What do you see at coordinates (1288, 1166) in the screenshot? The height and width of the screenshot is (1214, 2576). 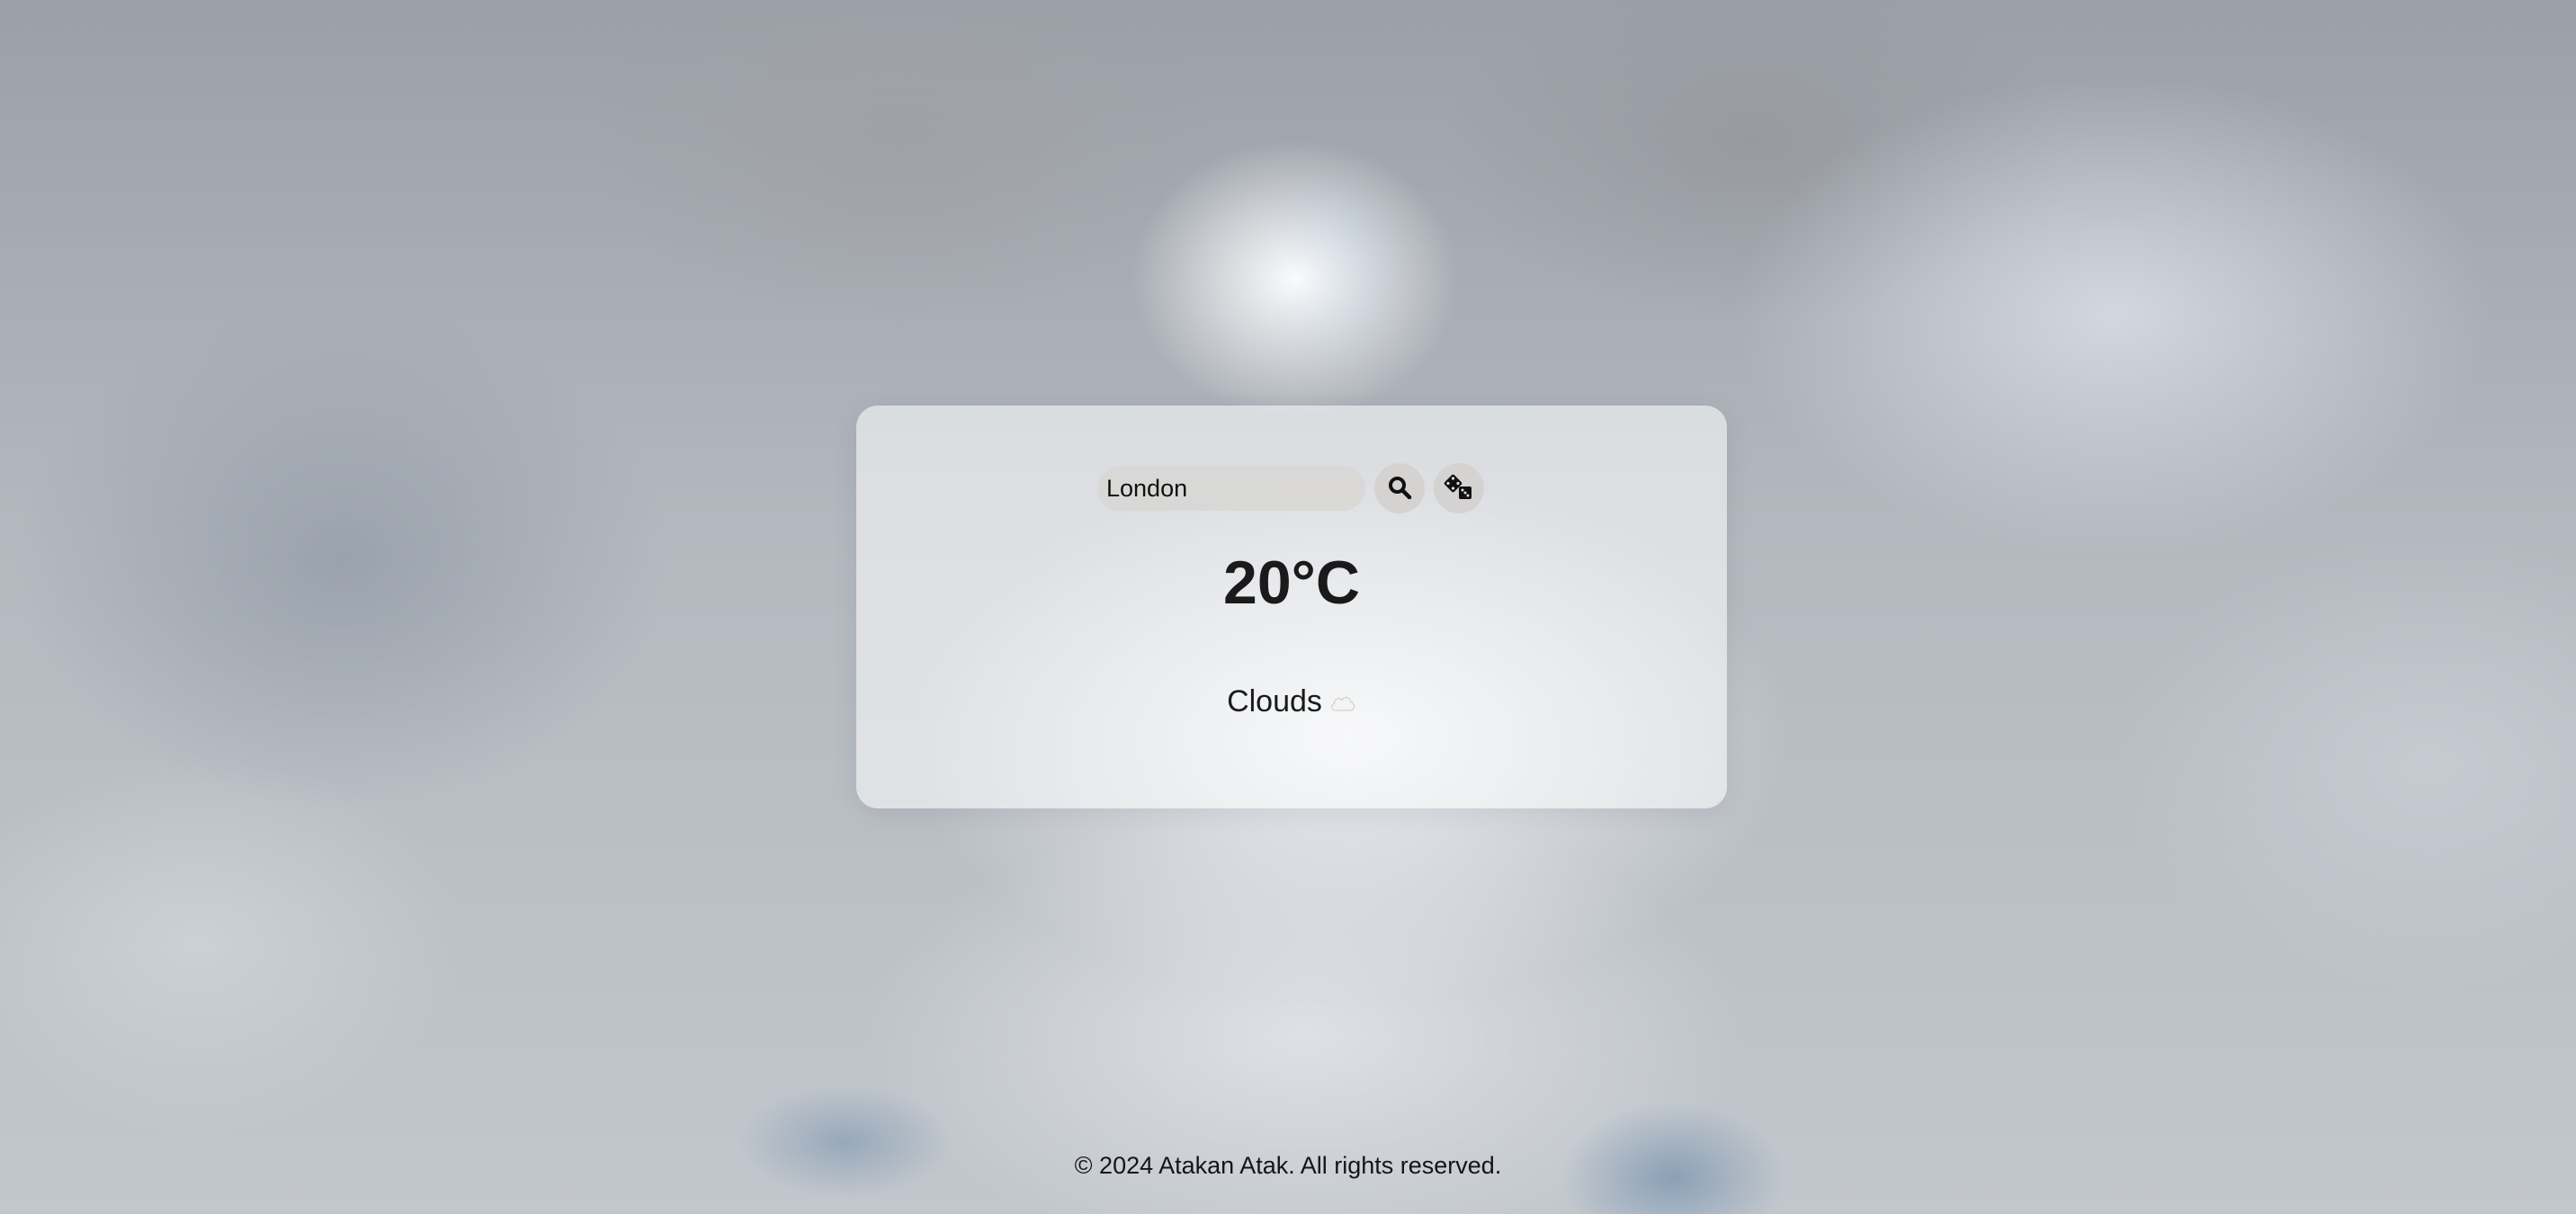 I see `footer-copyright: © 2024 Atakan Atak. All rights reserved.` at bounding box center [1288, 1166].